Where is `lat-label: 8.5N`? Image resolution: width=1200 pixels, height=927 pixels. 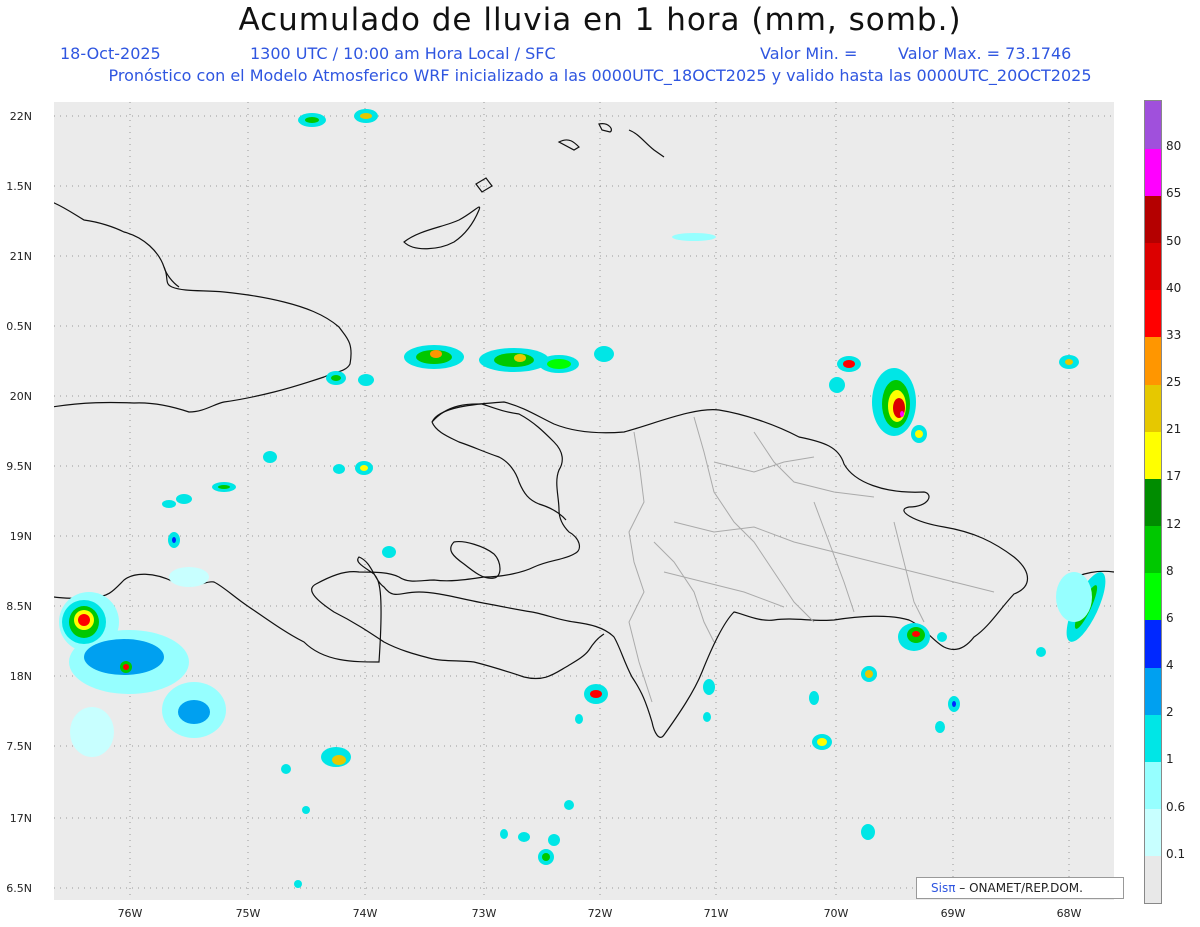
lat-label: 8.5N is located at coordinates (19, 606).